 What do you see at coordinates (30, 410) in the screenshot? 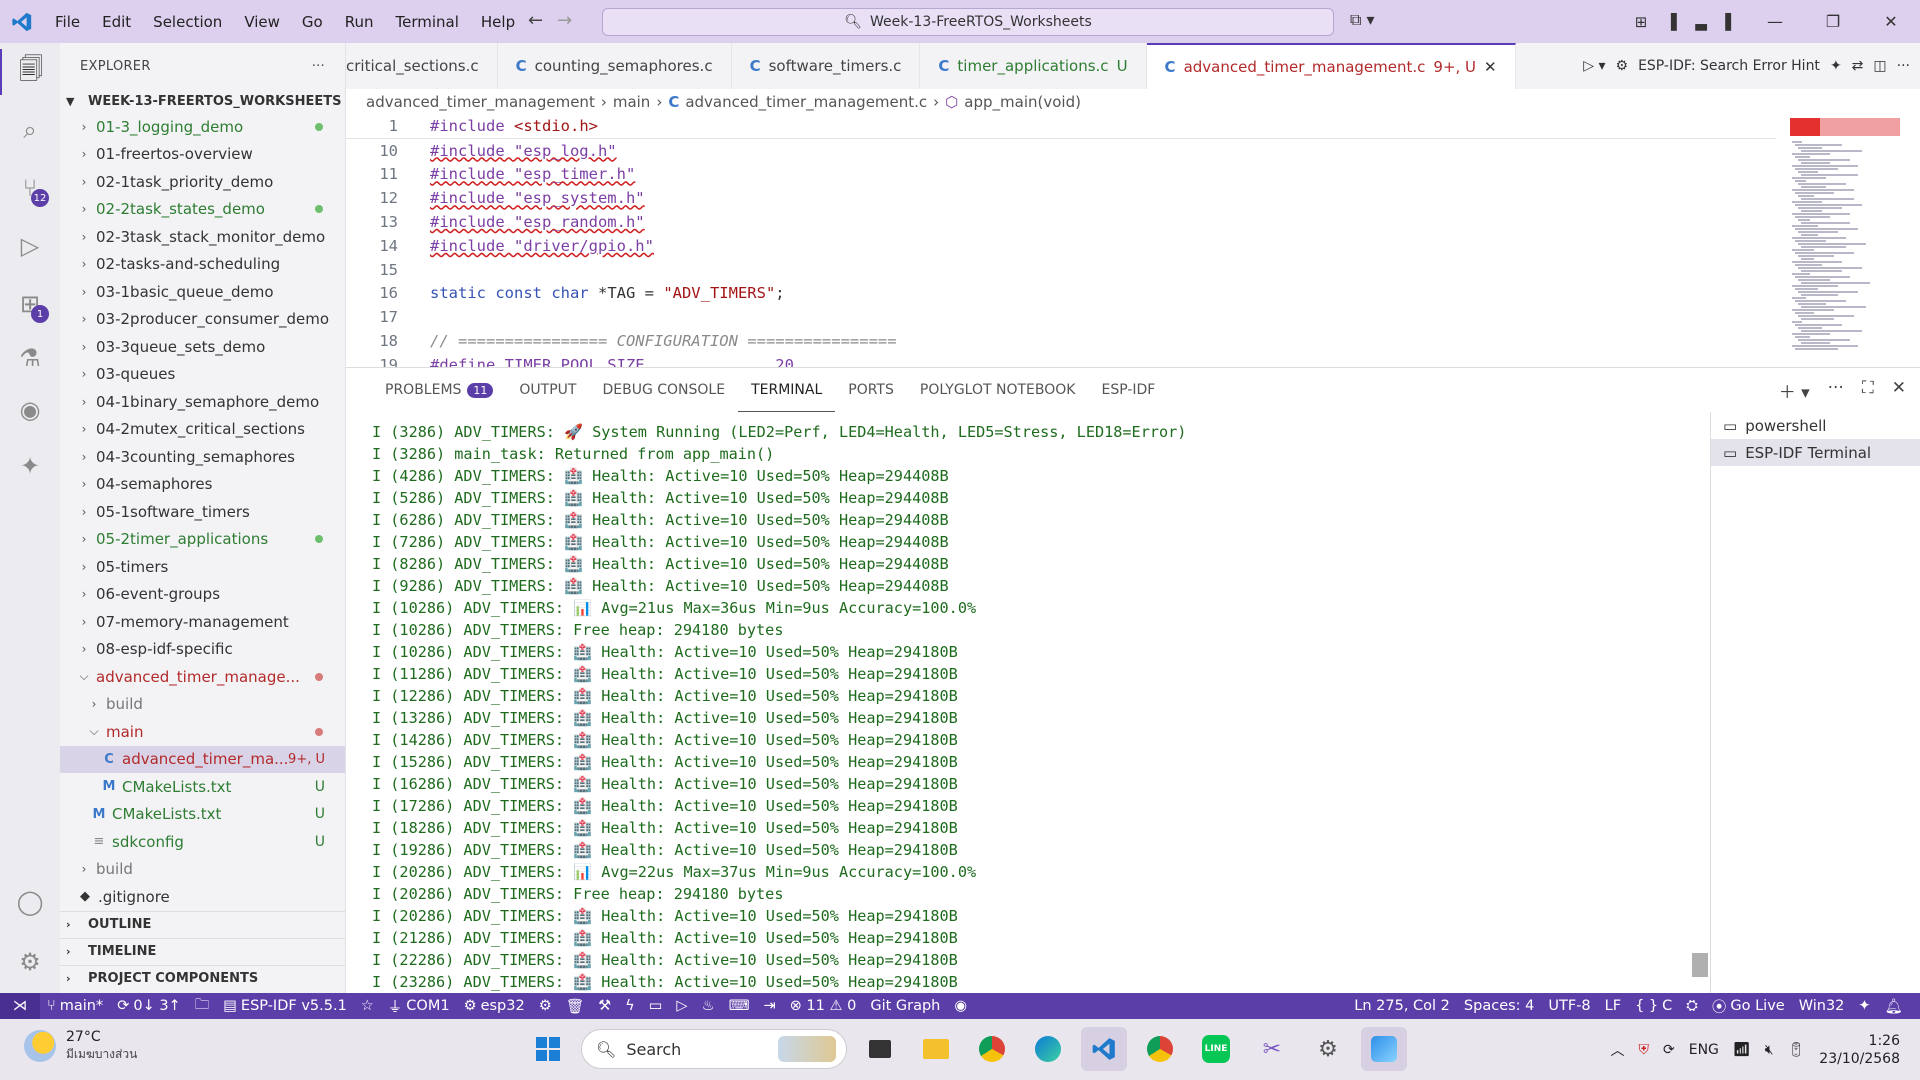
I see `esp-idf-icon: ◉` at bounding box center [30, 410].